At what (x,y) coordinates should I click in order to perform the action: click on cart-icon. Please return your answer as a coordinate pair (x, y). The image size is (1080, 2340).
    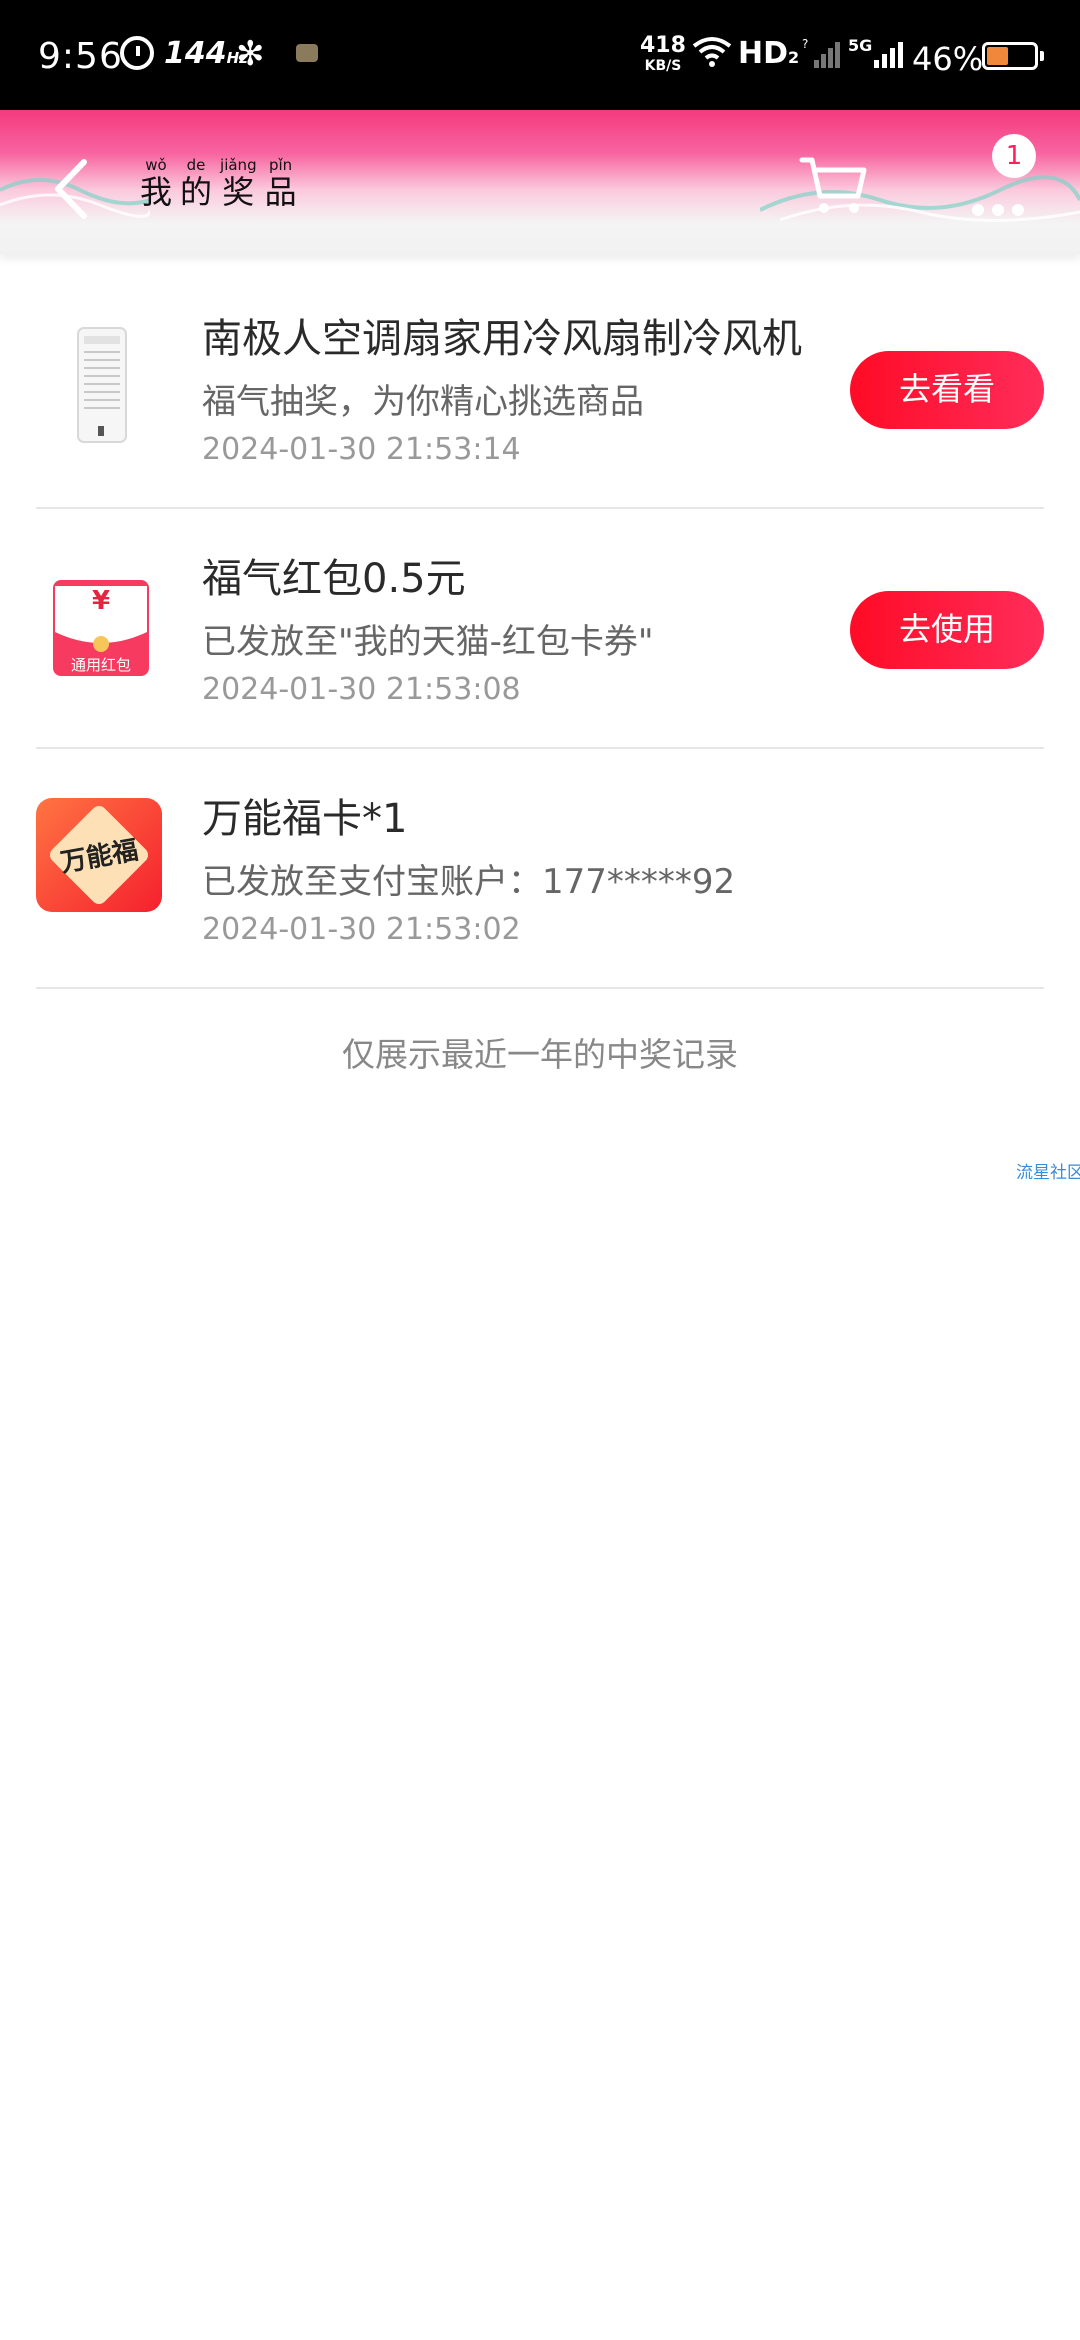
    Looking at the image, I should click on (834, 185).